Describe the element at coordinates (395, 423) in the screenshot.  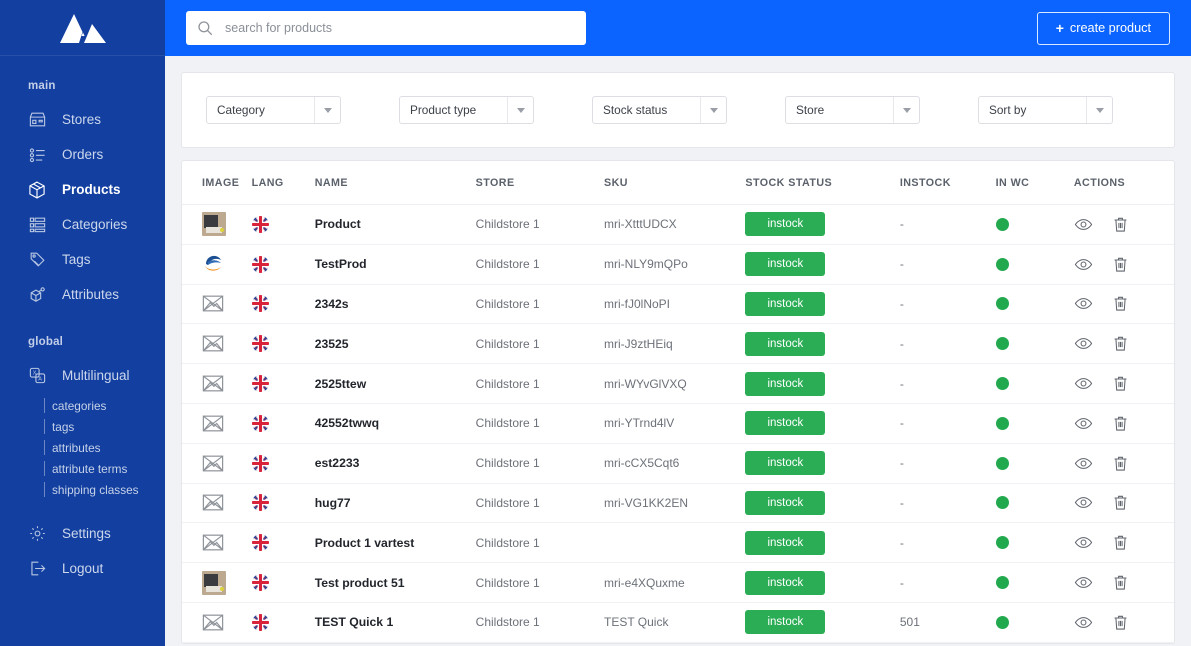
I see `cell-name: 42552twwq` at that location.